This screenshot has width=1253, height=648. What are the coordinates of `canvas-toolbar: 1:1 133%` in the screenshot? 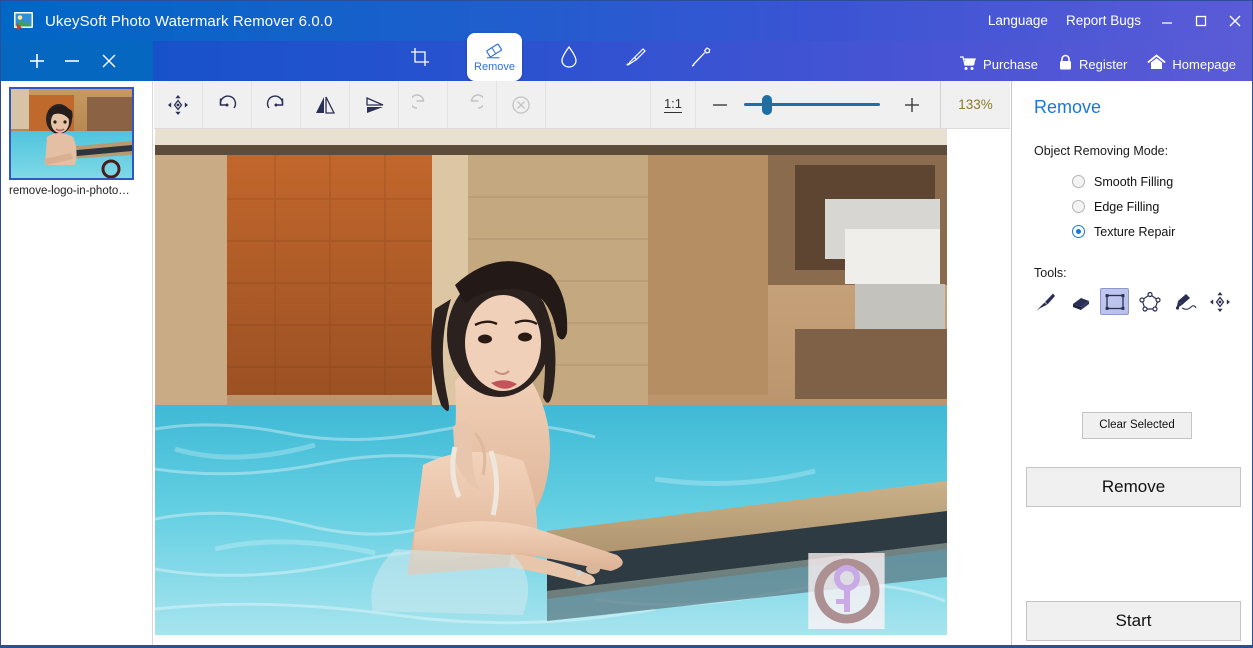 It's located at (582, 105).